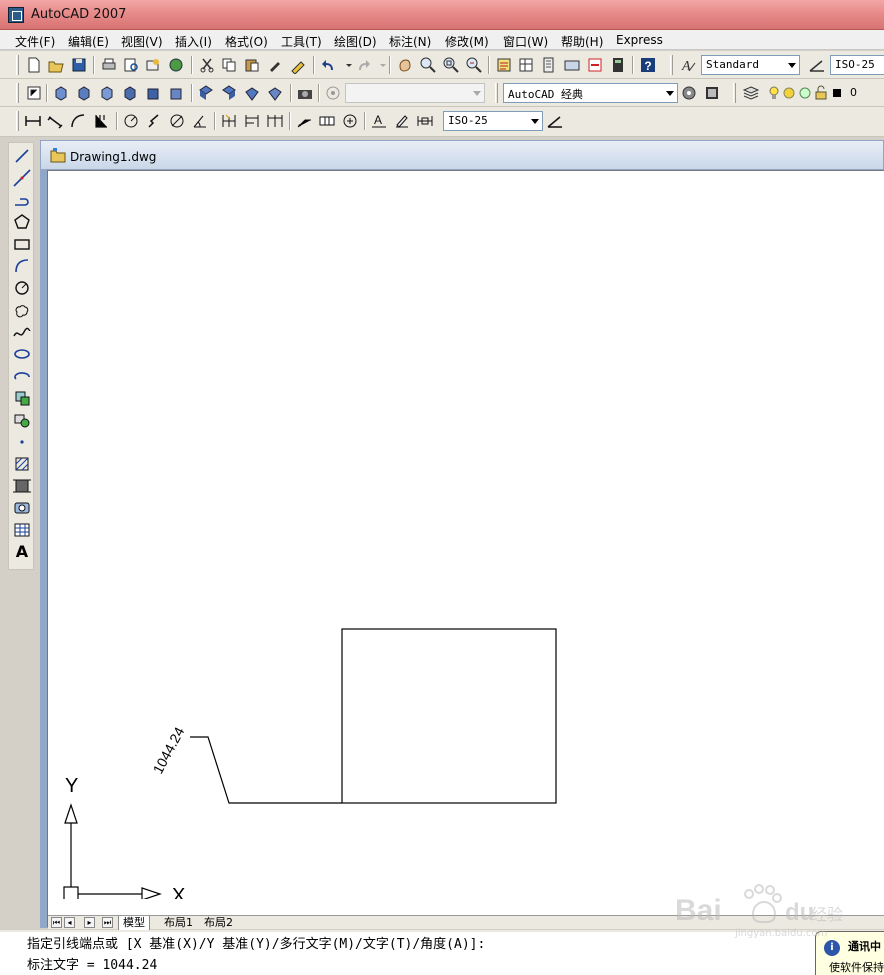 This screenshot has height=975, width=884. Describe the element at coordinates (206, 93) in the screenshot. I see `sw-iso-view-icon` at that location.